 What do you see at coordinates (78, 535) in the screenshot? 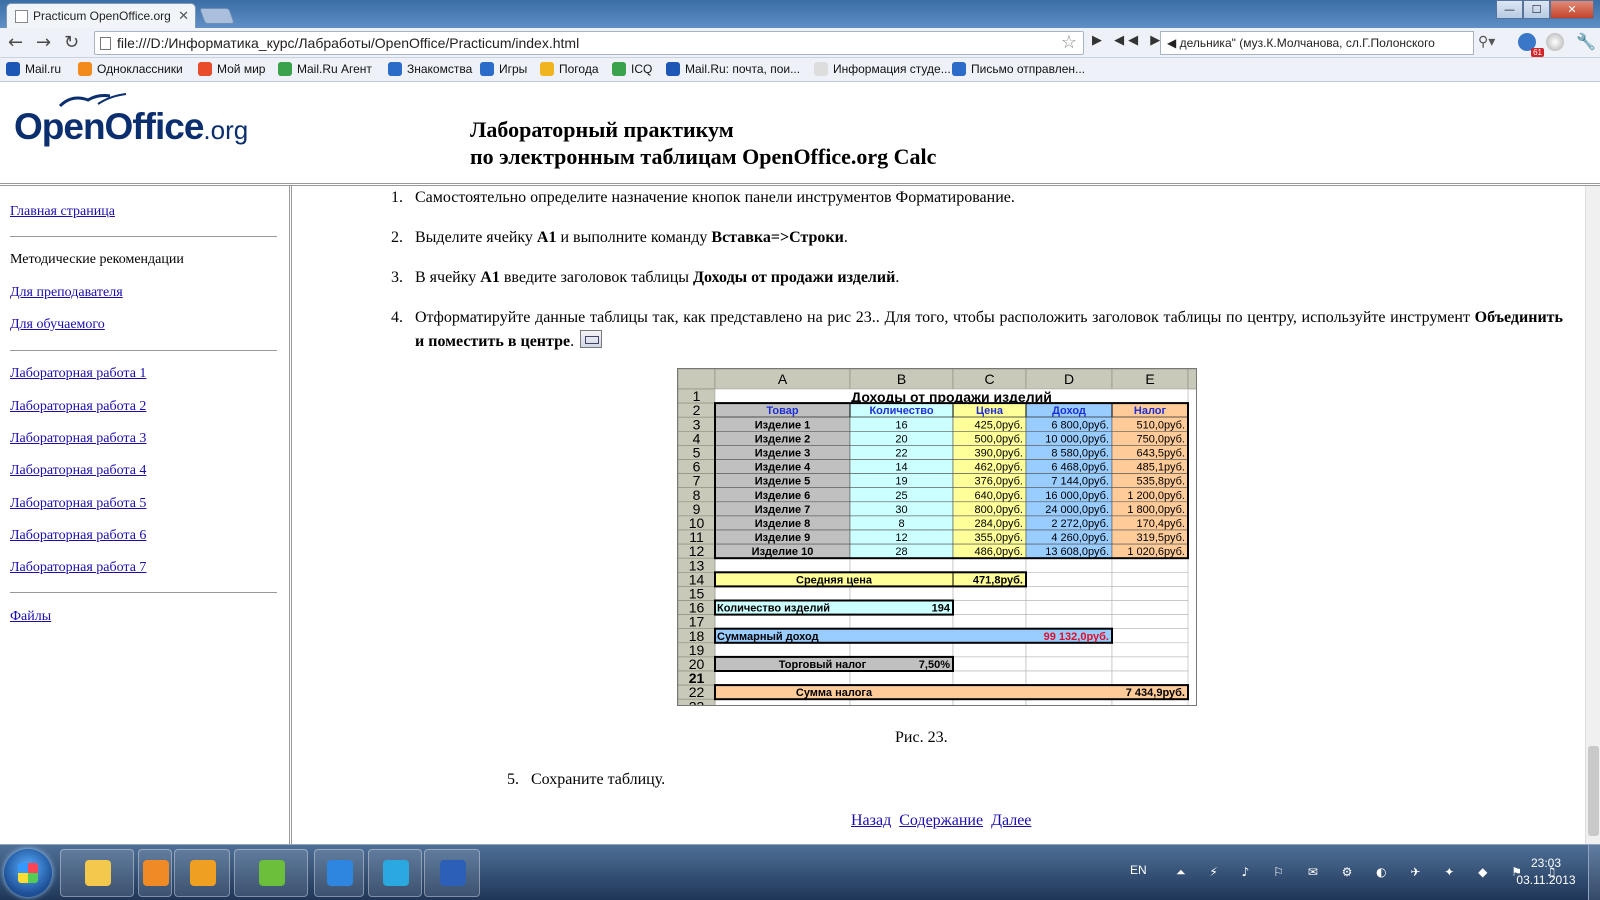
I see `sidebar-link-lab-6: Лабораторная работа 6` at bounding box center [78, 535].